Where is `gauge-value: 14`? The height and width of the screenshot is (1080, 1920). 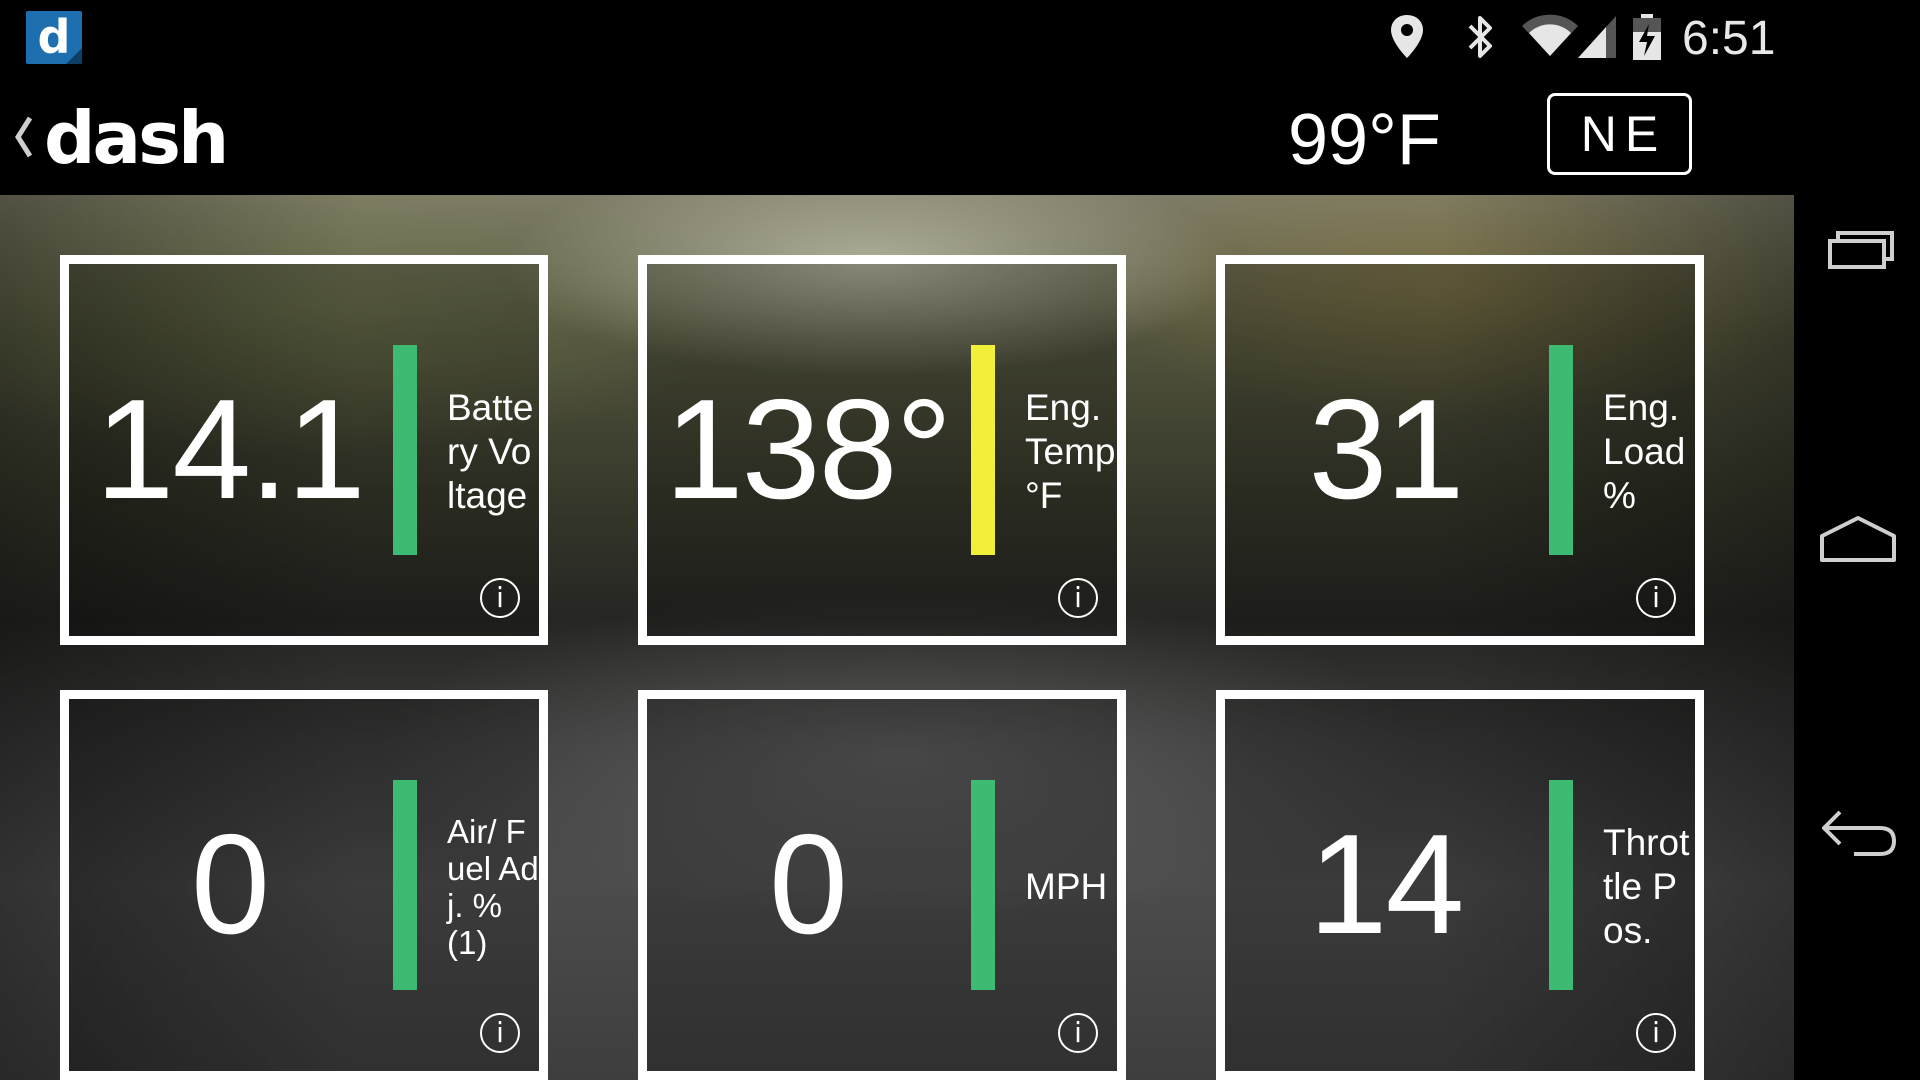
gauge-value: 14 is located at coordinates (1386, 884).